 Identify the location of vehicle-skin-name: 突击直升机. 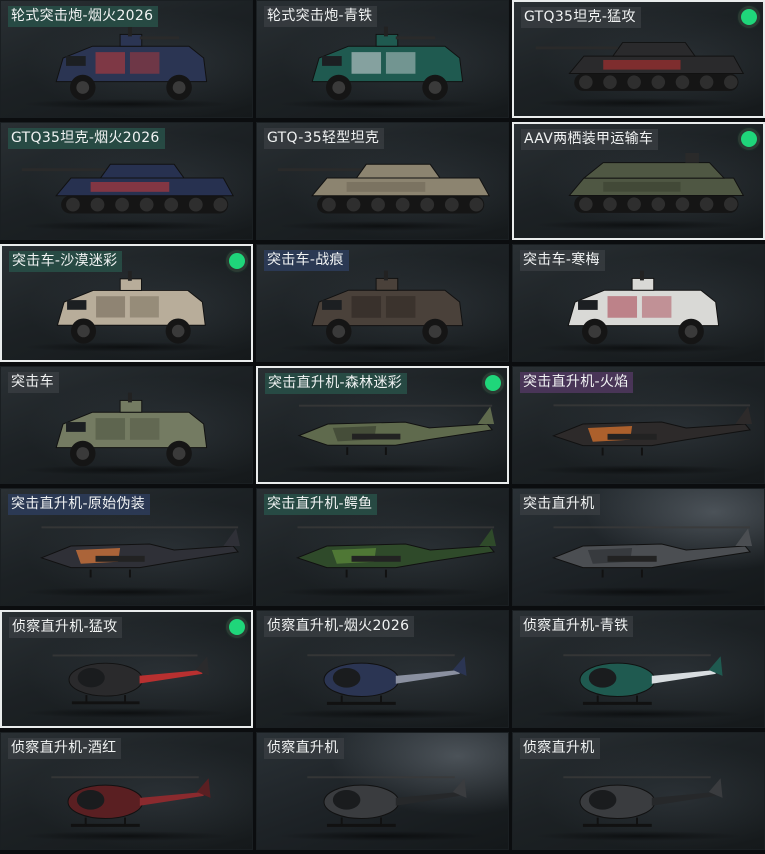
(560, 504).